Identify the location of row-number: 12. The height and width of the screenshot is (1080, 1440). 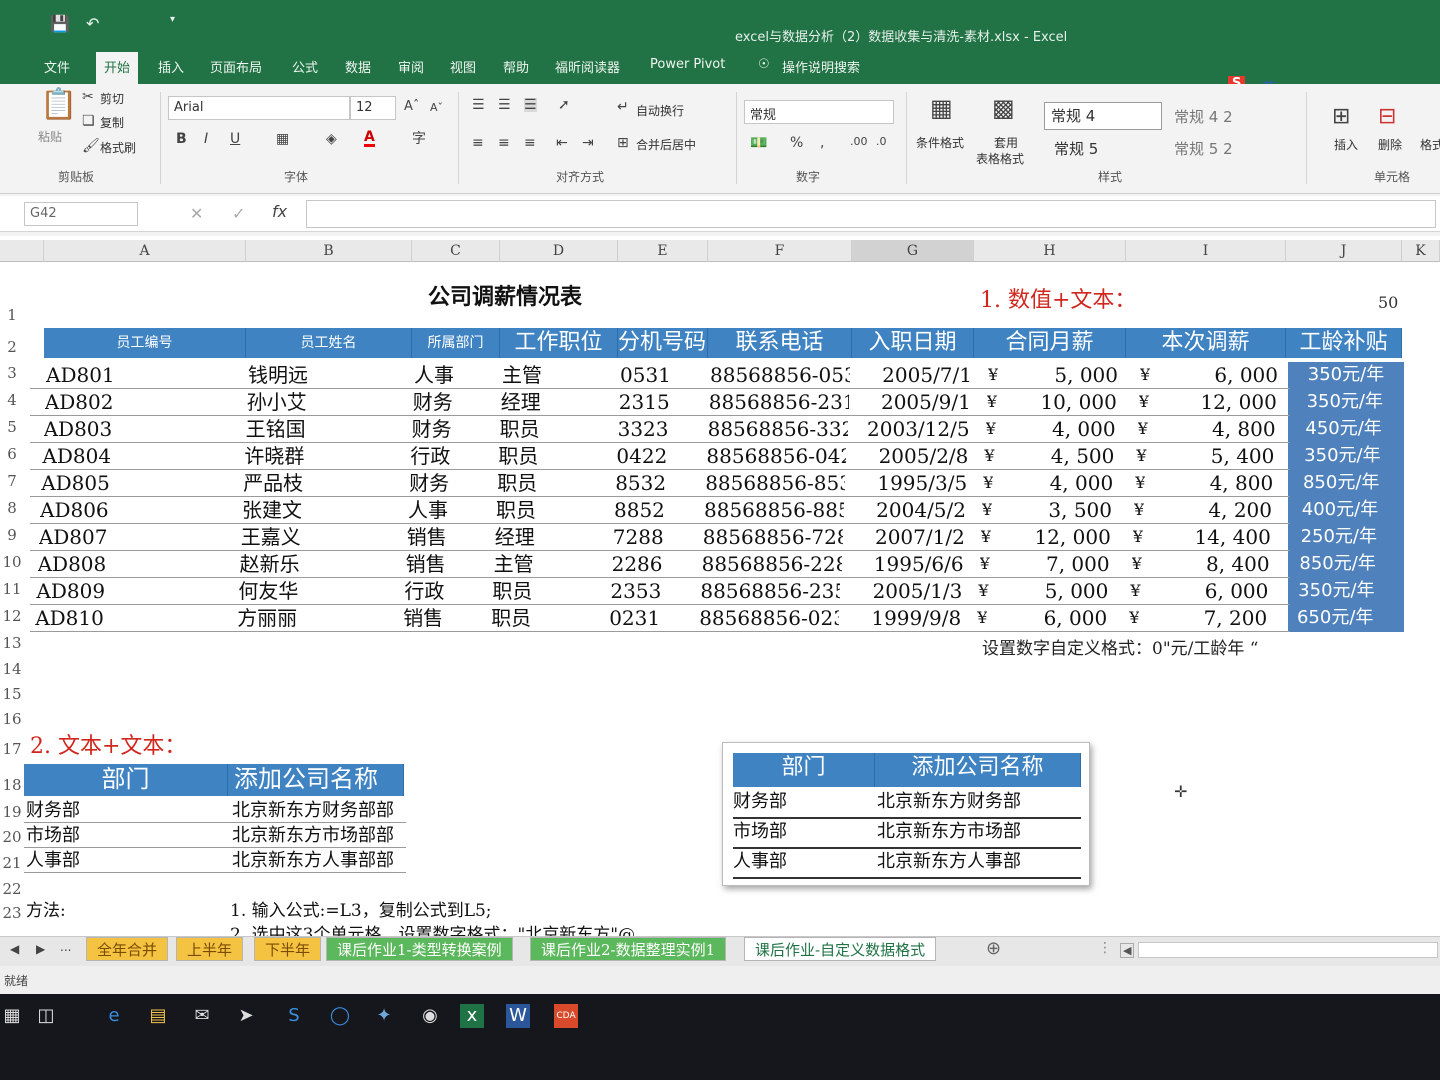
(12, 616).